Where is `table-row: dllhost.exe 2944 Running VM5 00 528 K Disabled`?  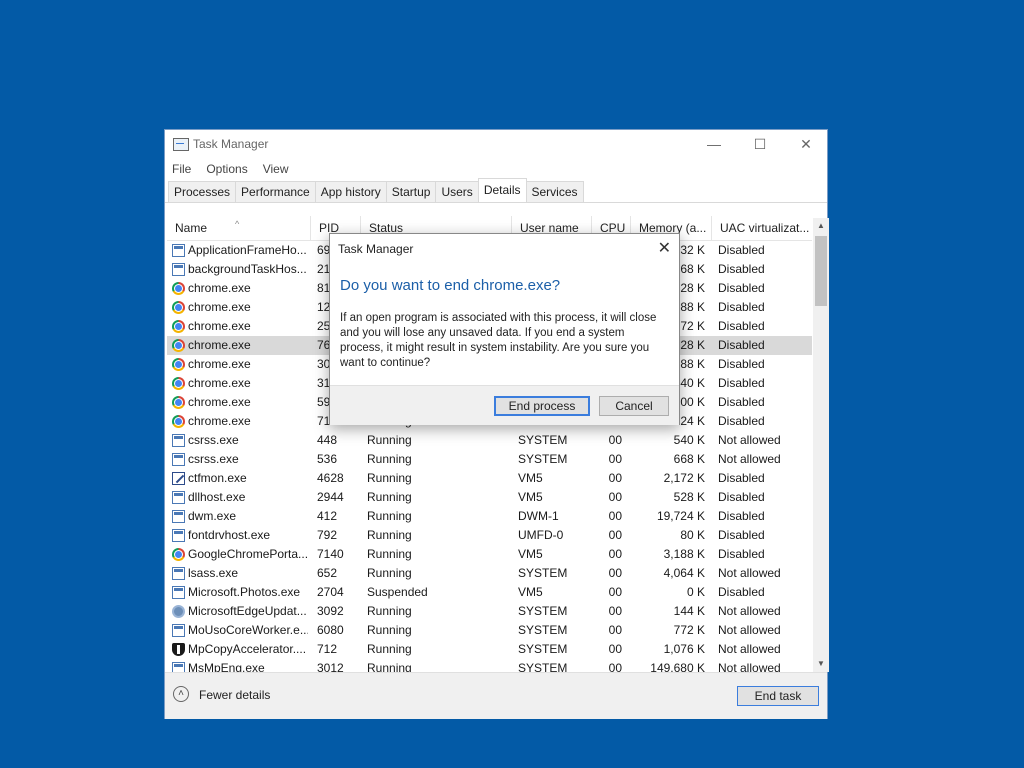
table-row: dllhost.exe 2944 Running VM5 00 528 K Disabled is located at coordinates (489, 497).